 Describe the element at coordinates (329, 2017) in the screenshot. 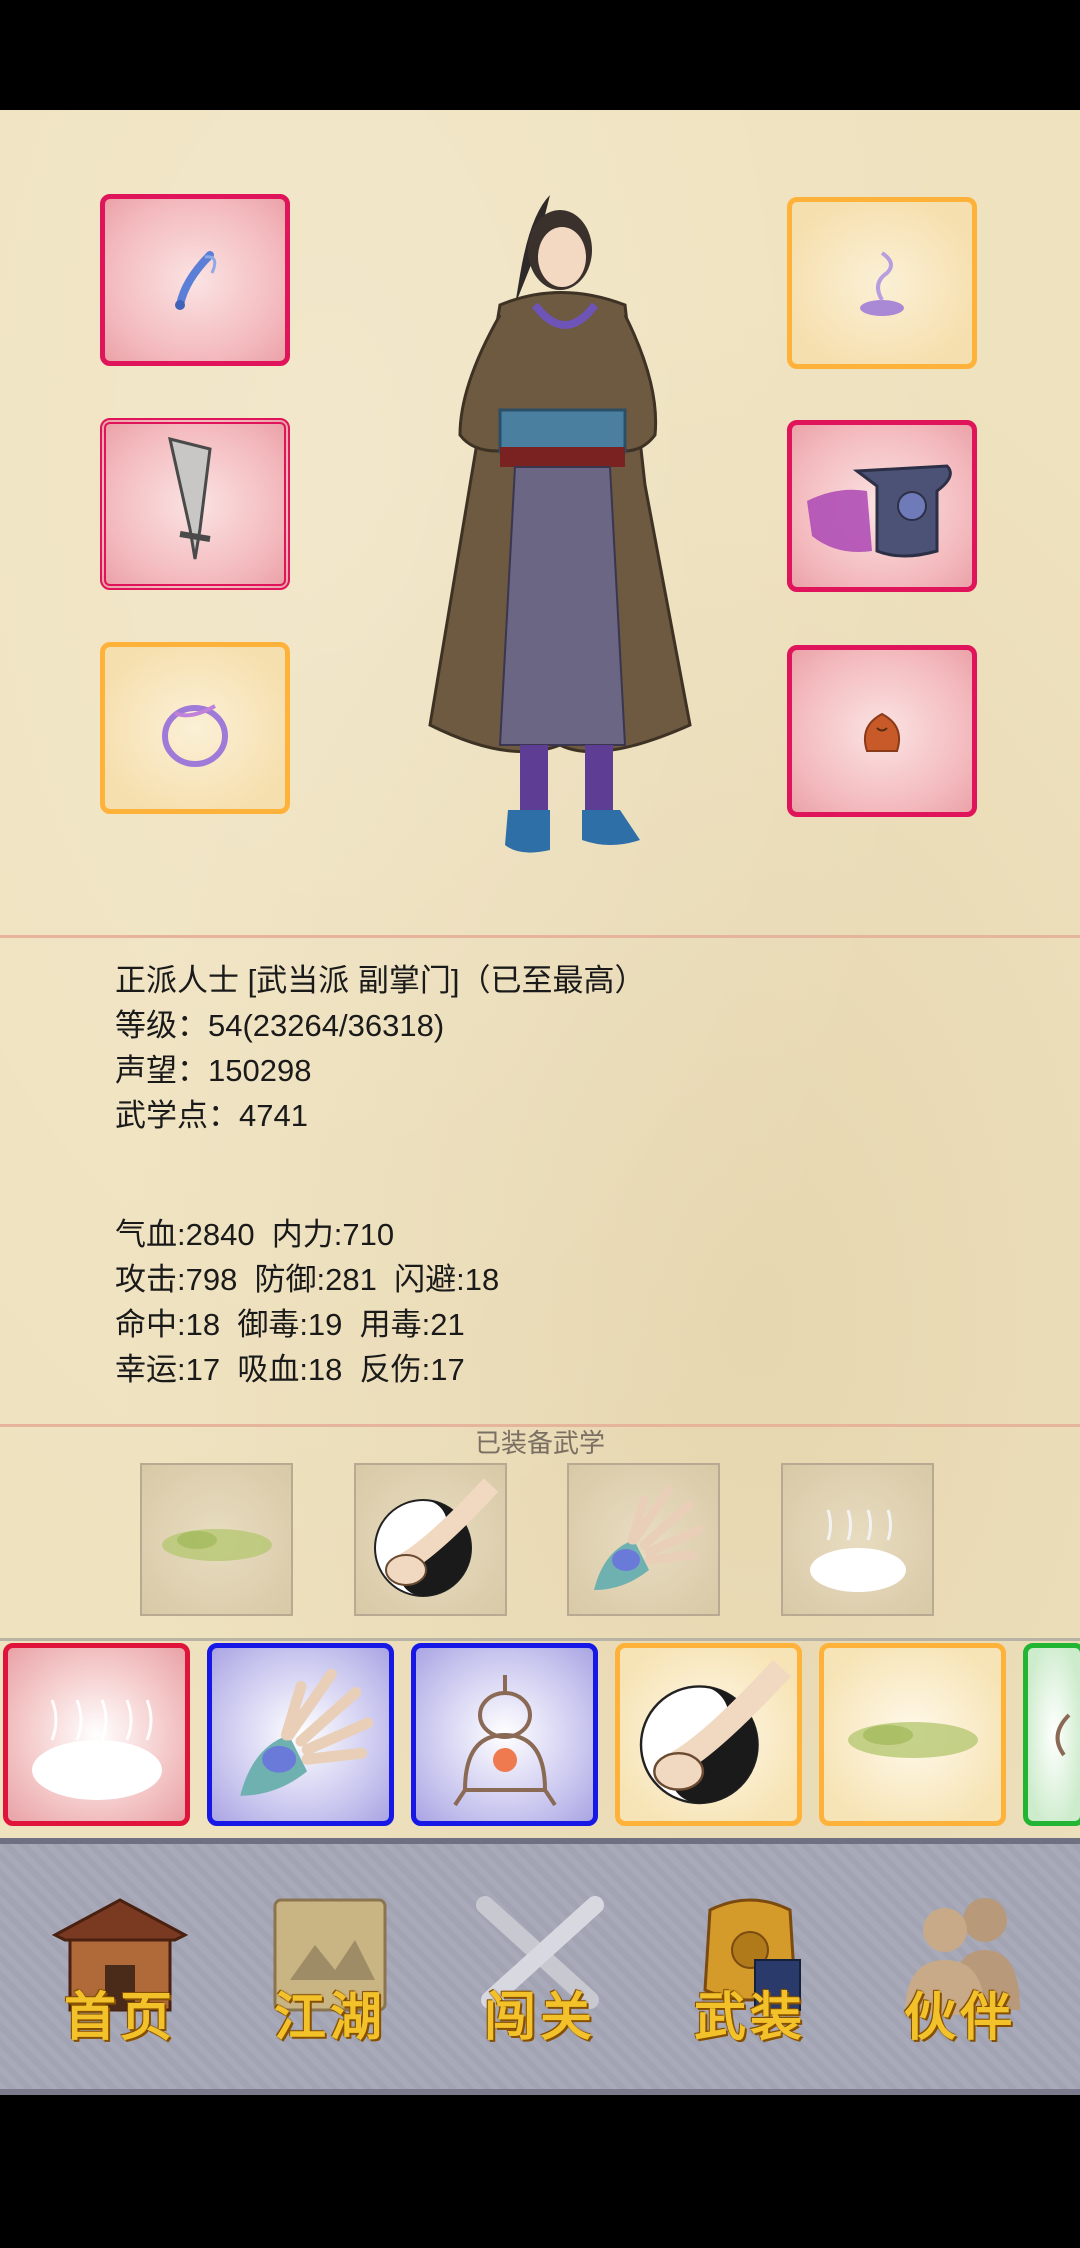

I see `nav-jianghu-label: 江湖` at that location.